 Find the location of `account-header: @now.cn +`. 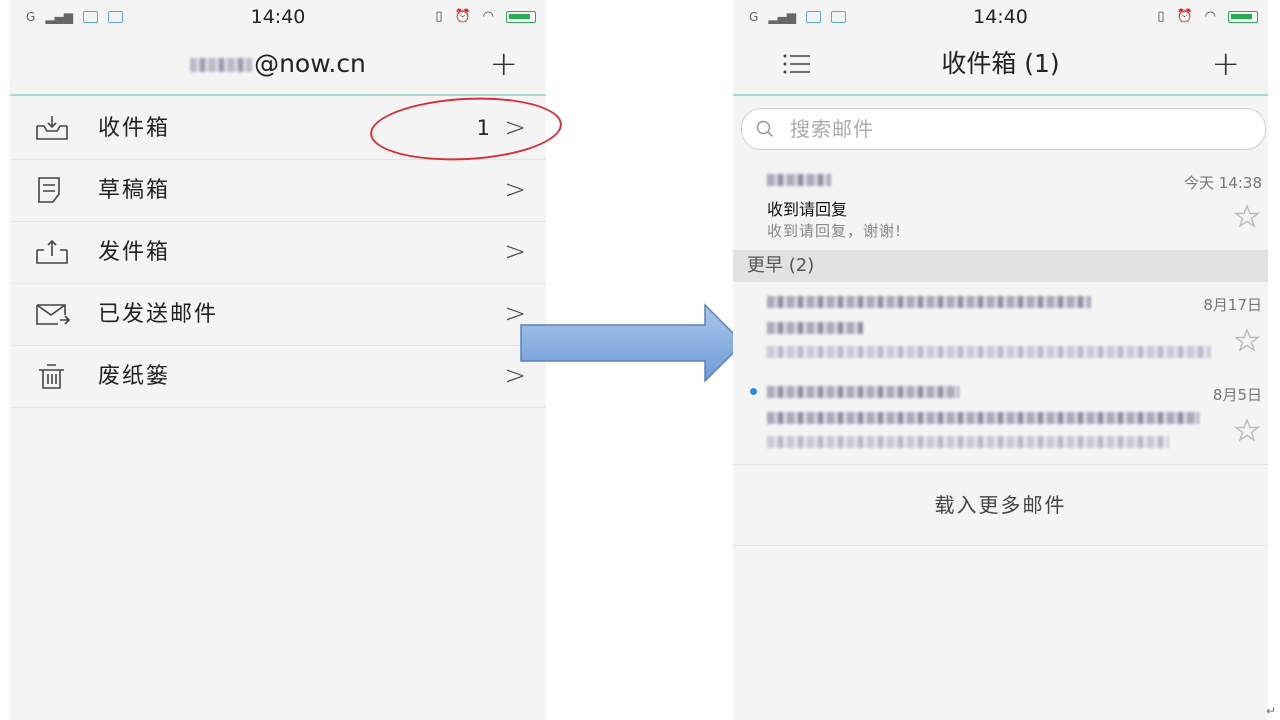

account-header: @now.cn + is located at coordinates (278, 66).